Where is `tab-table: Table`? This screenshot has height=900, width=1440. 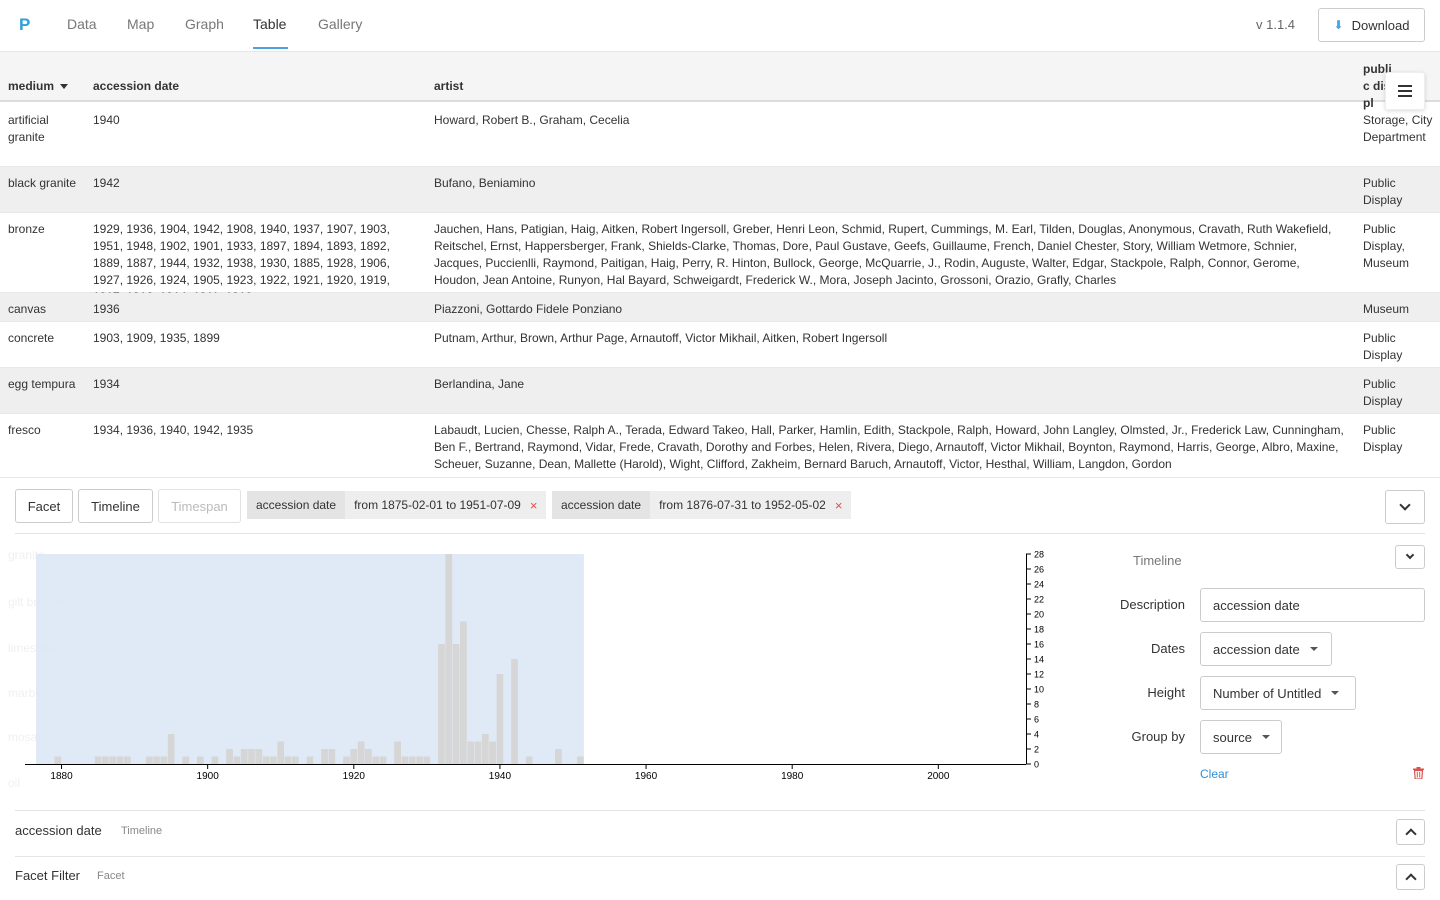 tab-table: Table is located at coordinates (270, 32).